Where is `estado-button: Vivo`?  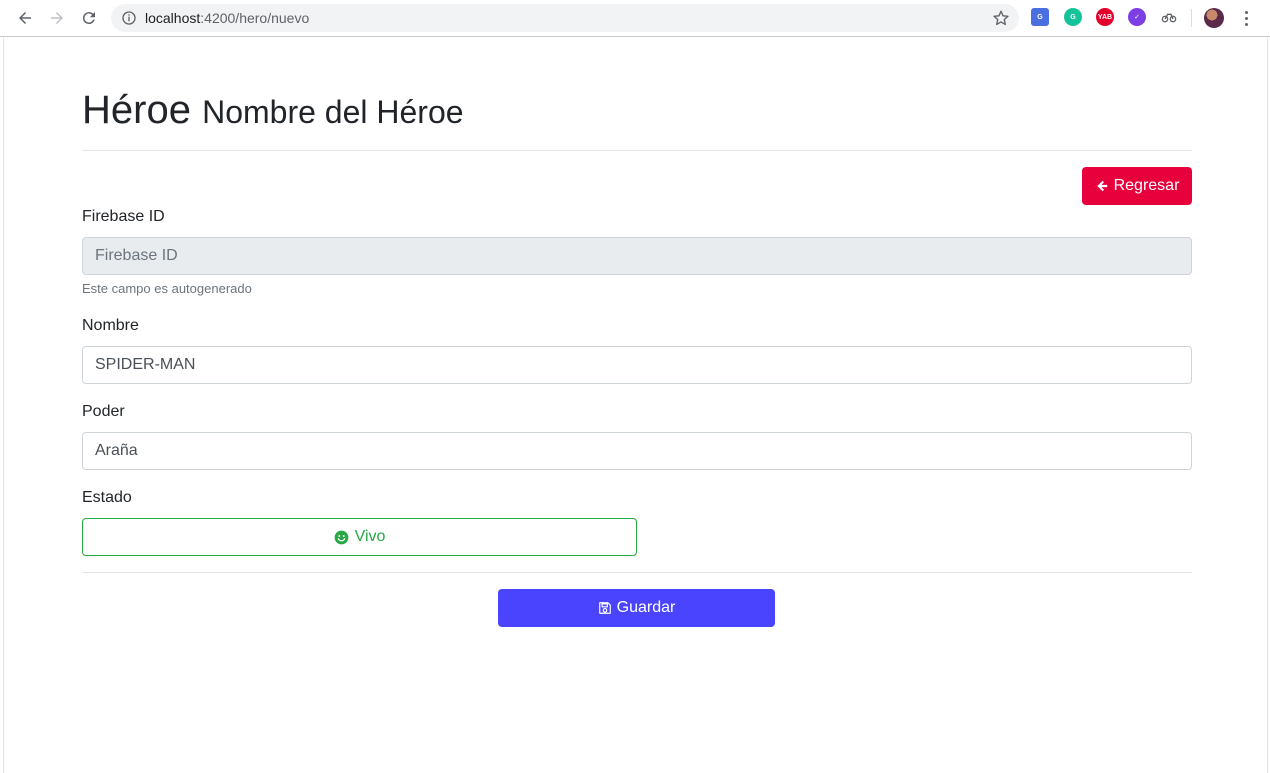
estado-button: Vivo is located at coordinates (359, 537).